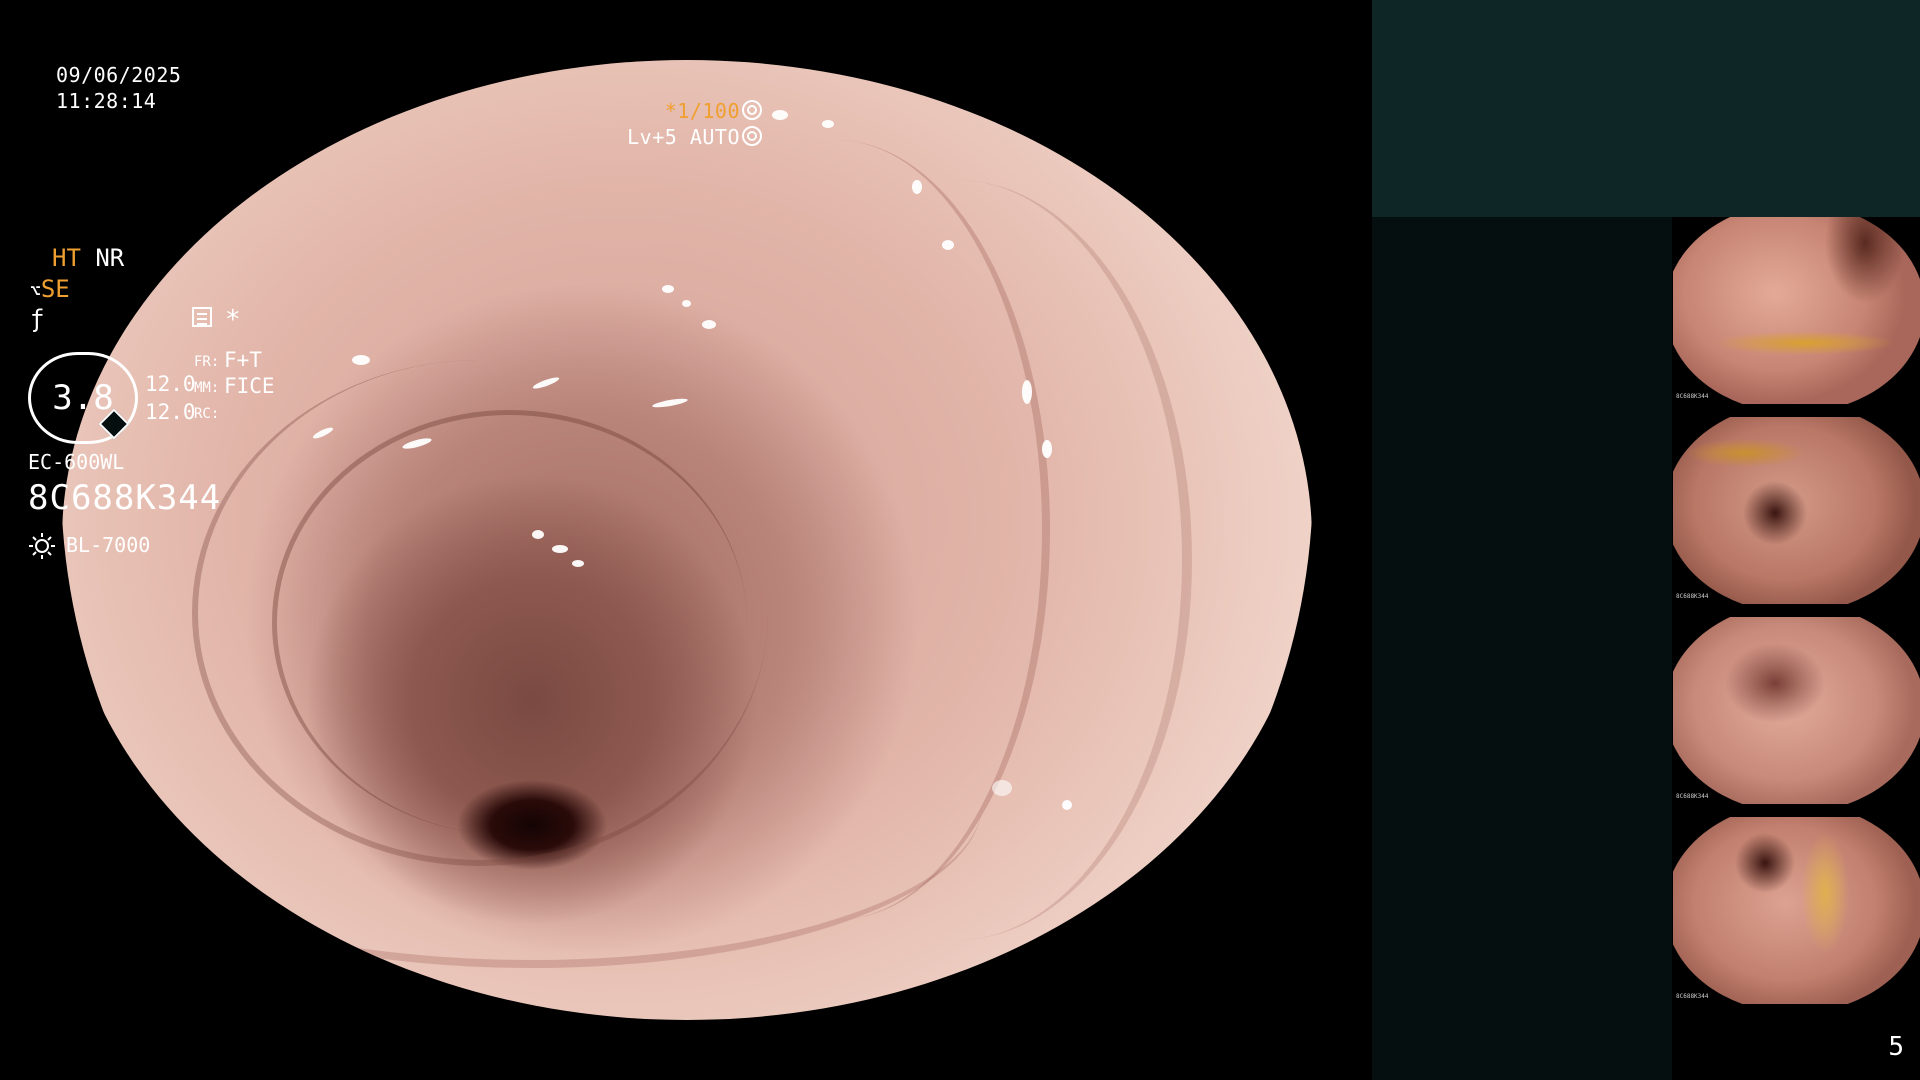 Image resolution: width=1920 pixels, height=1080 pixels. Describe the element at coordinates (106, 101) in the screenshot. I see `time-label: 11:28:14` at that location.